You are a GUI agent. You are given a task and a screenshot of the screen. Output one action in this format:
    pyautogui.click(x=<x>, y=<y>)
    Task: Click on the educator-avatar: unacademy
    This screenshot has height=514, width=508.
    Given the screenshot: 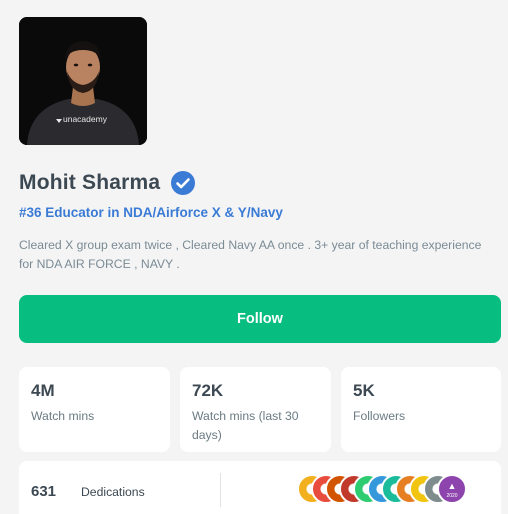 What is the action you would take?
    pyautogui.click(x=83, y=81)
    